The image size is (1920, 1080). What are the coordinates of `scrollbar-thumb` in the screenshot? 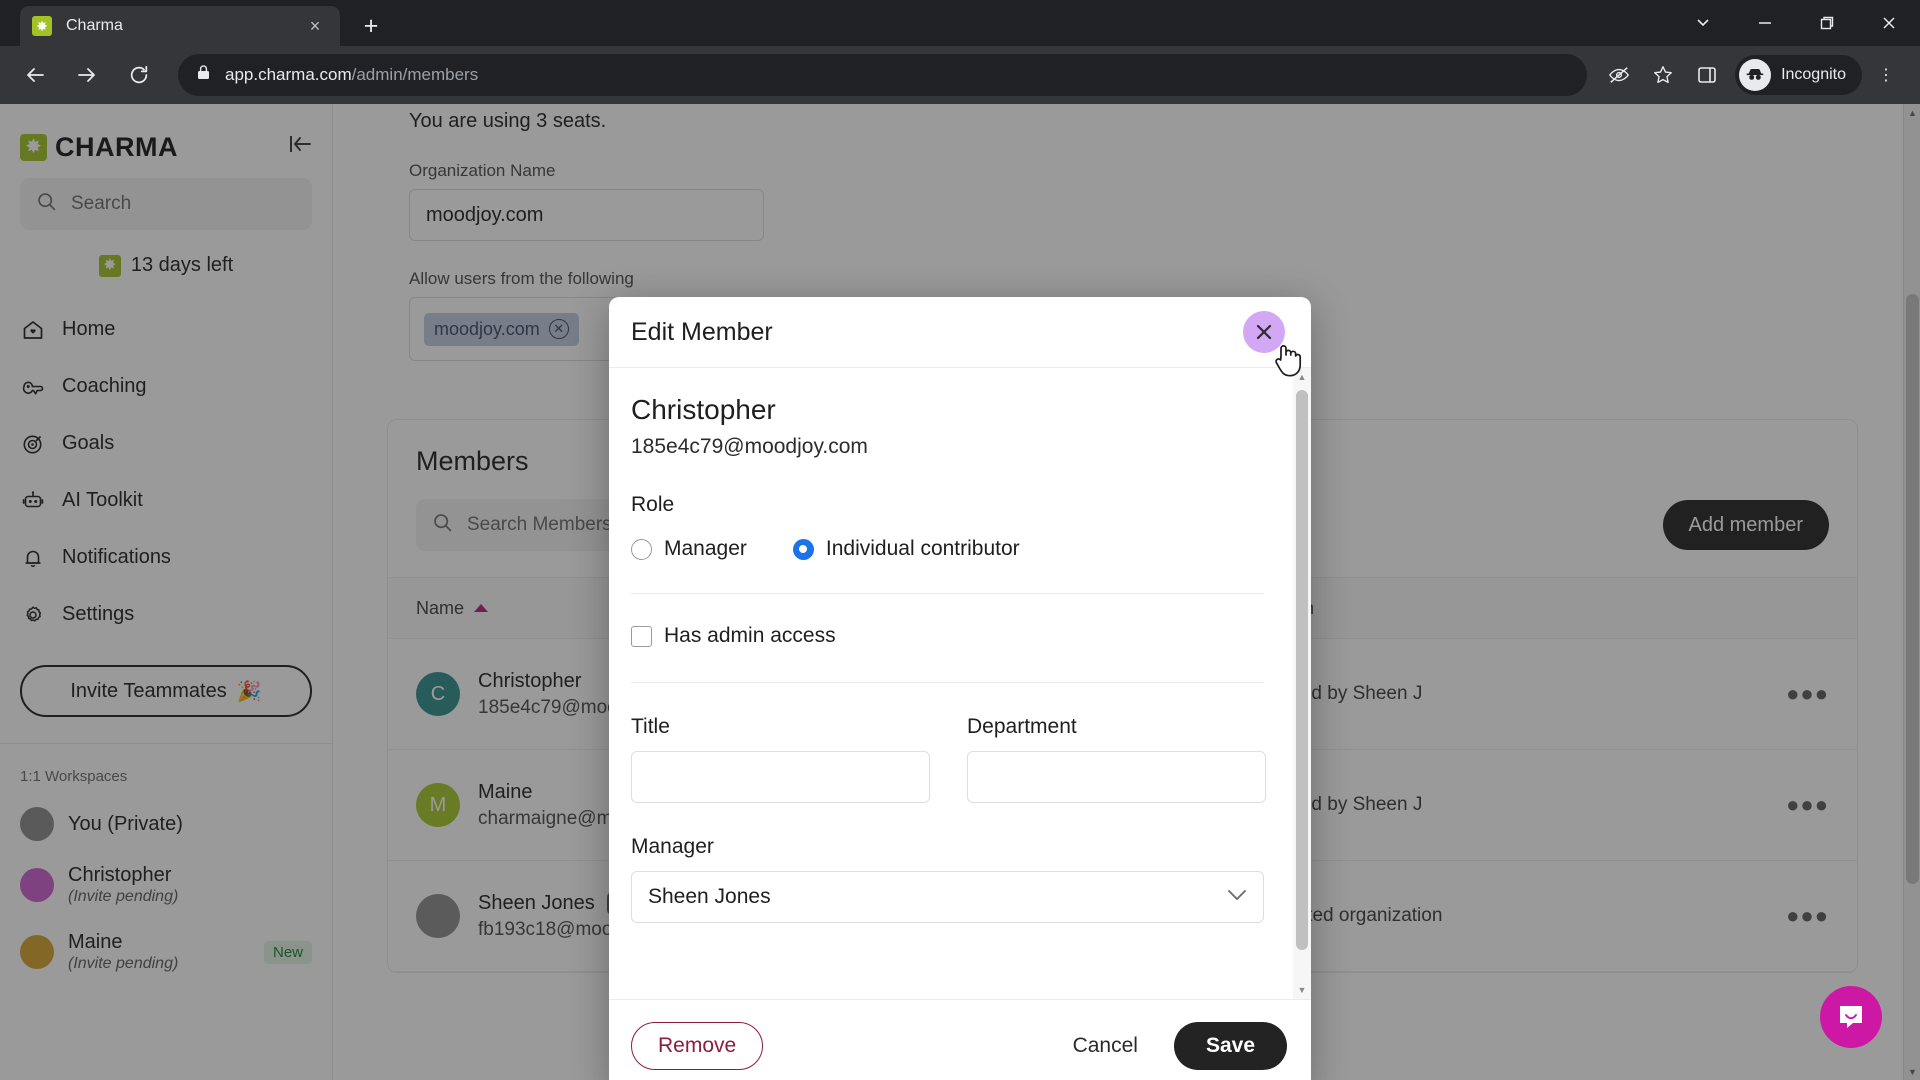 It's located at (1302, 670).